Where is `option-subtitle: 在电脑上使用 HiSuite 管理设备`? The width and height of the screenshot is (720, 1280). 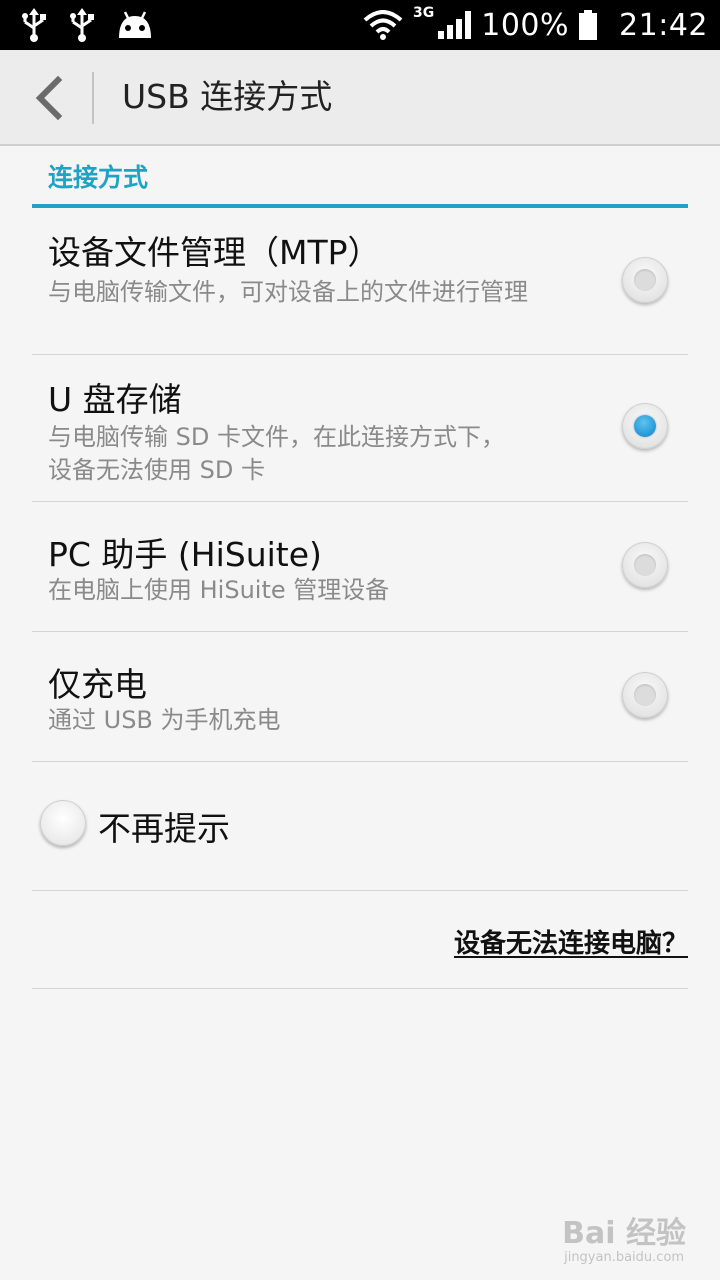 option-subtitle: 在电脑上使用 HiSuite 管理设备 is located at coordinates (219, 590).